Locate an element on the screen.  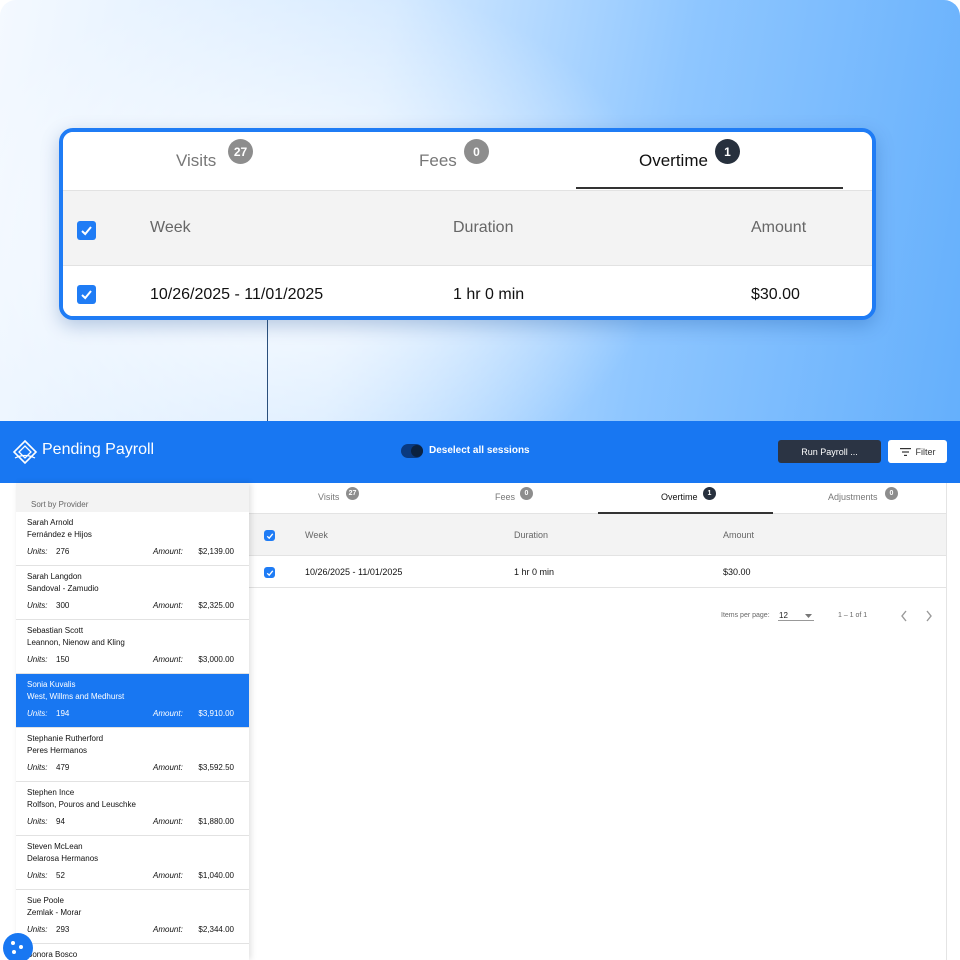
chevron-down-icon is located at coordinates (808, 616).